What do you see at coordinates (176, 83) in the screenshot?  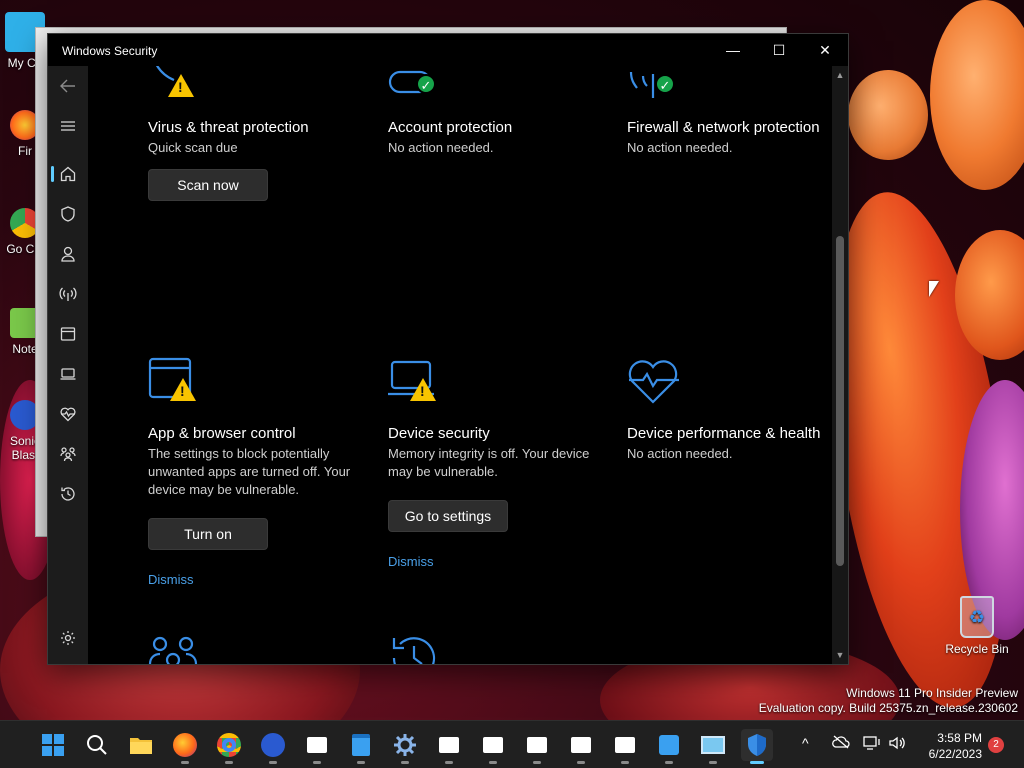 I see `virus-shield-icon: !` at bounding box center [176, 83].